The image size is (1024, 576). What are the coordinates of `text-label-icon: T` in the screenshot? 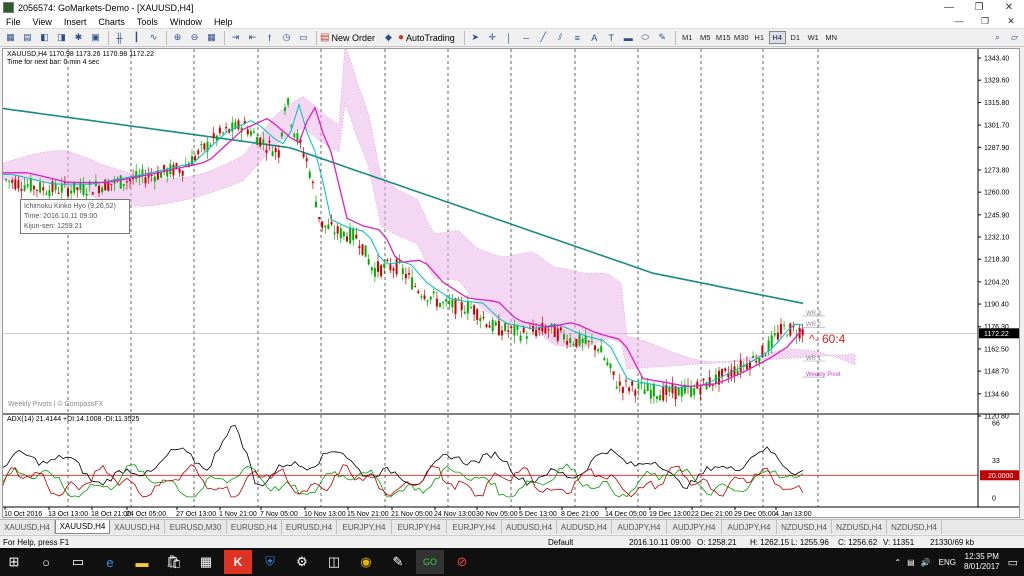 It's located at (611, 38).